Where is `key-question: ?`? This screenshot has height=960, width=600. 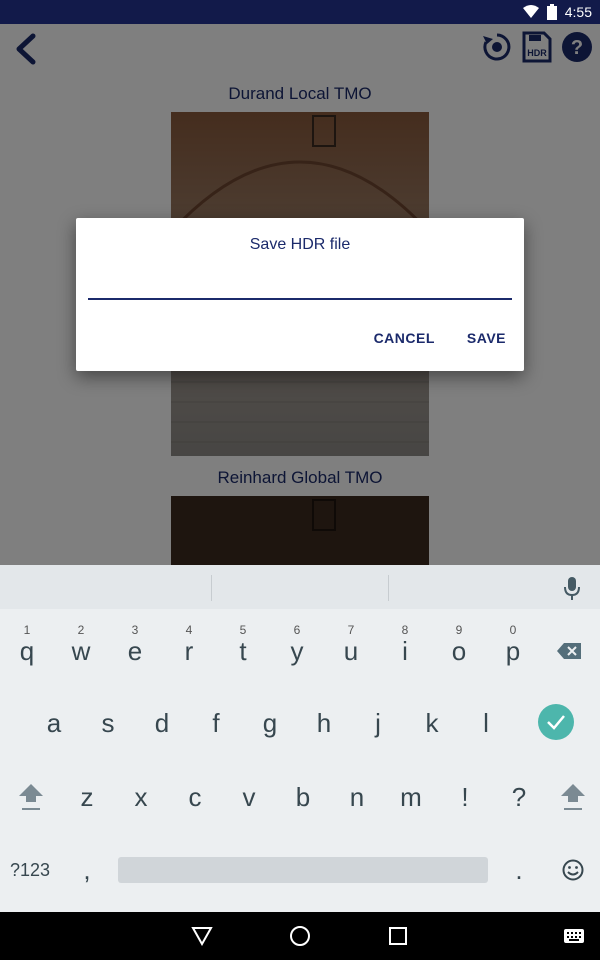
key-question: ? is located at coordinates (519, 797).